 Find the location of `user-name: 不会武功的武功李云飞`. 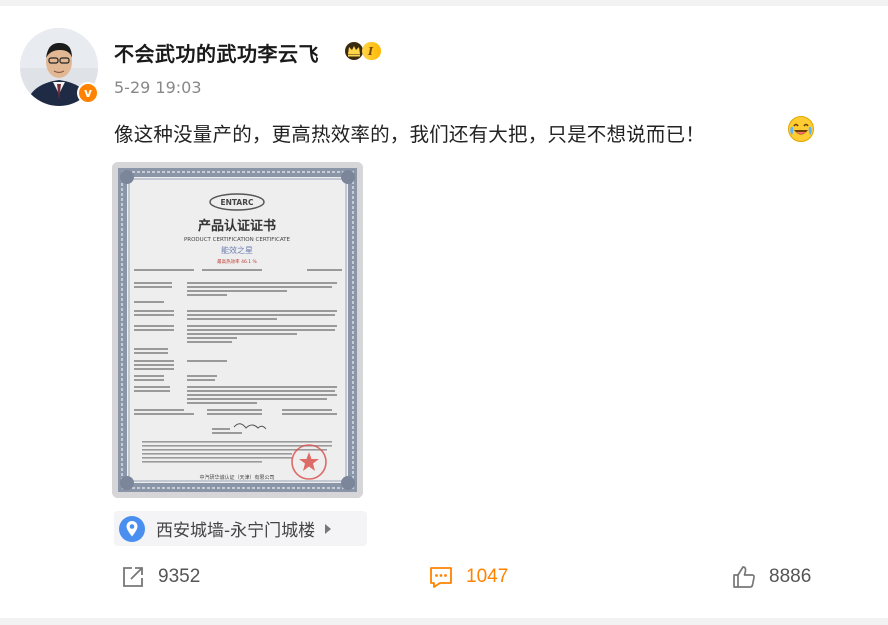

user-name: 不会武功的武功李云飞 is located at coordinates (216, 52).